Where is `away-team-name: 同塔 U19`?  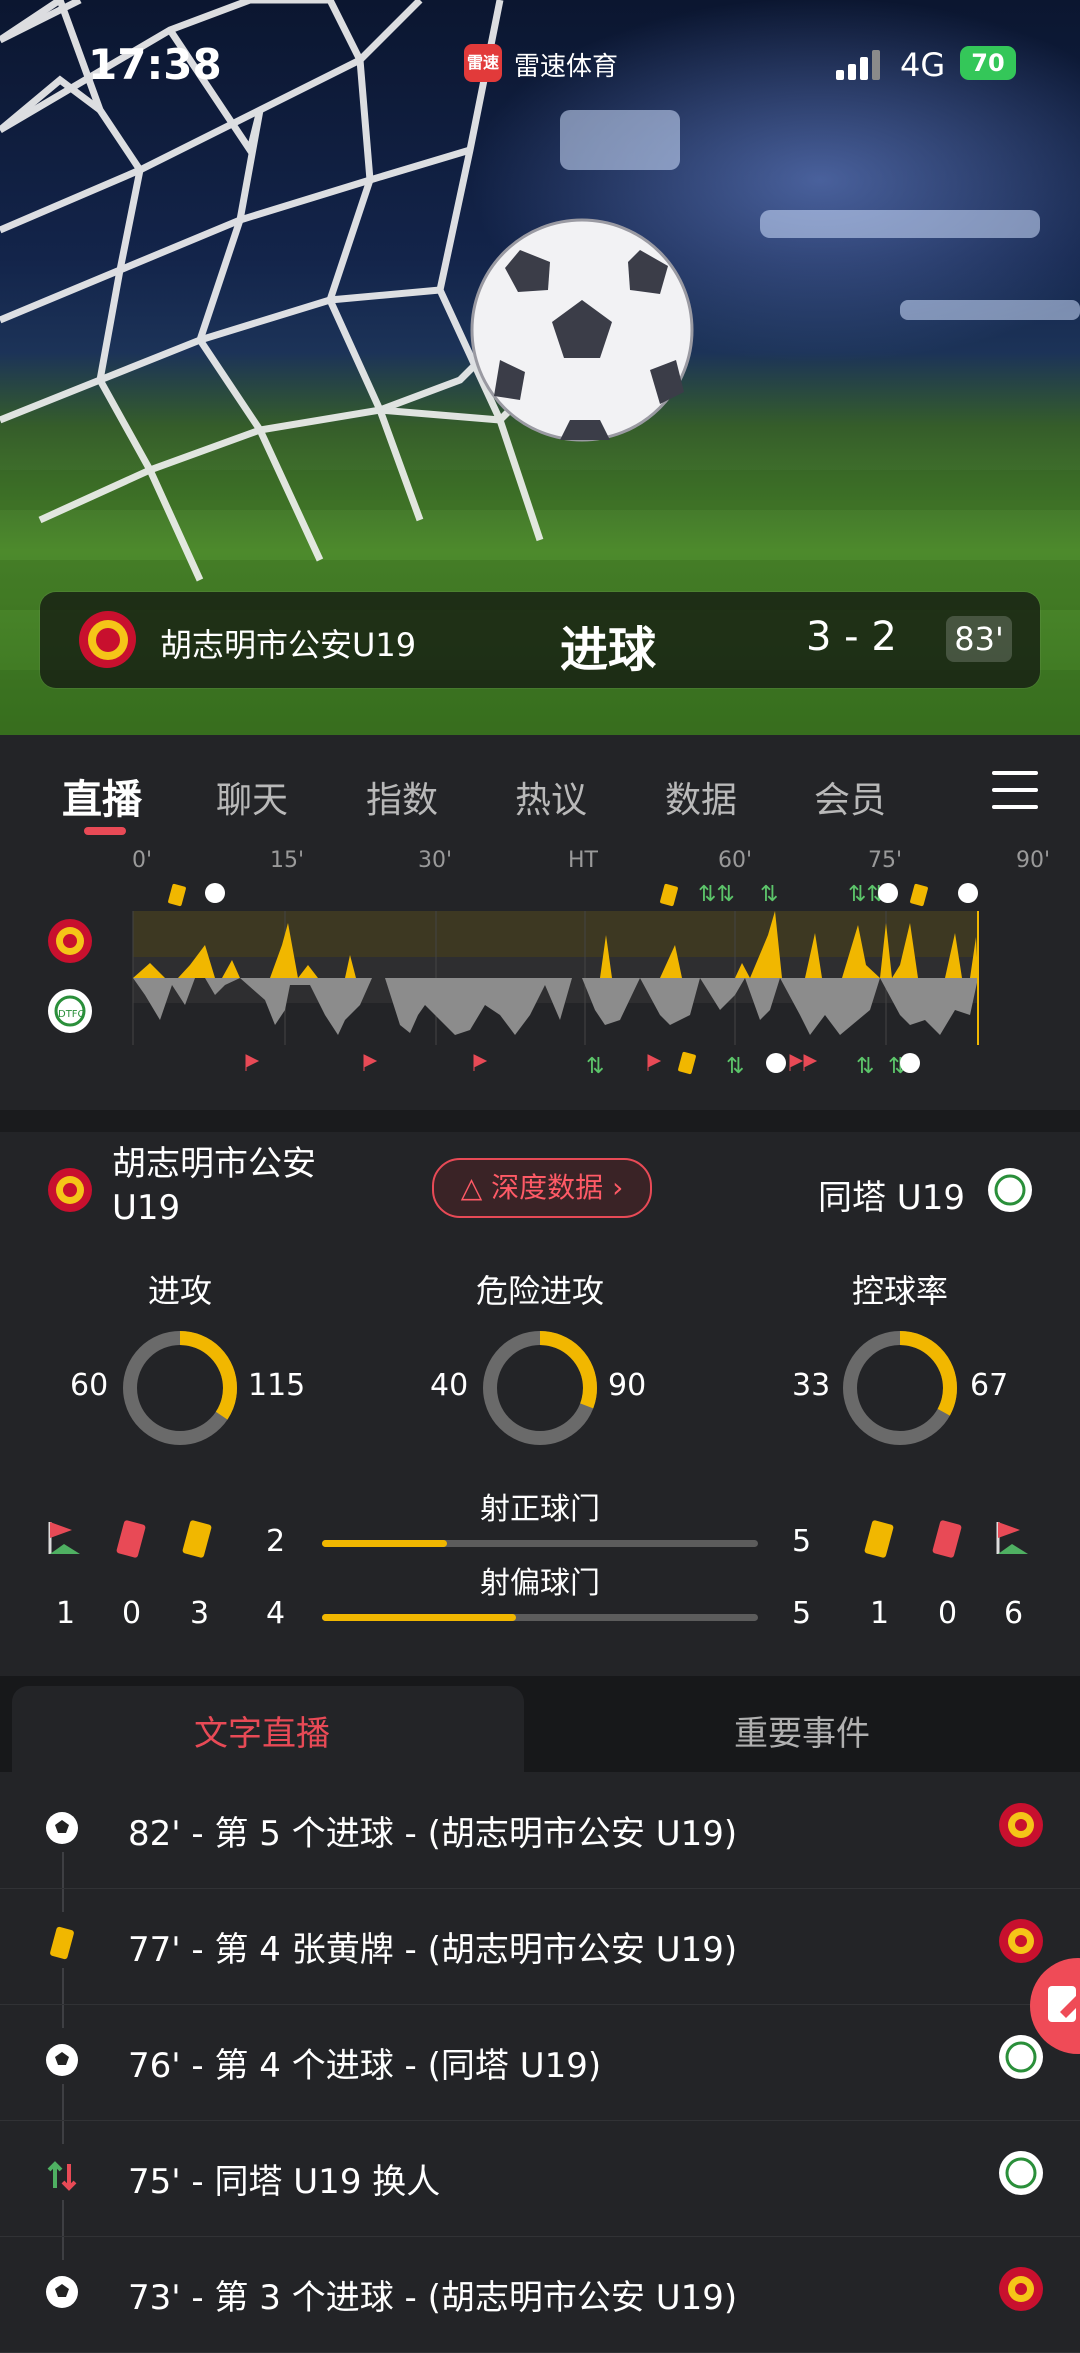
away-team-name: 同塔 U19 is located at coordinates (891, 1198).